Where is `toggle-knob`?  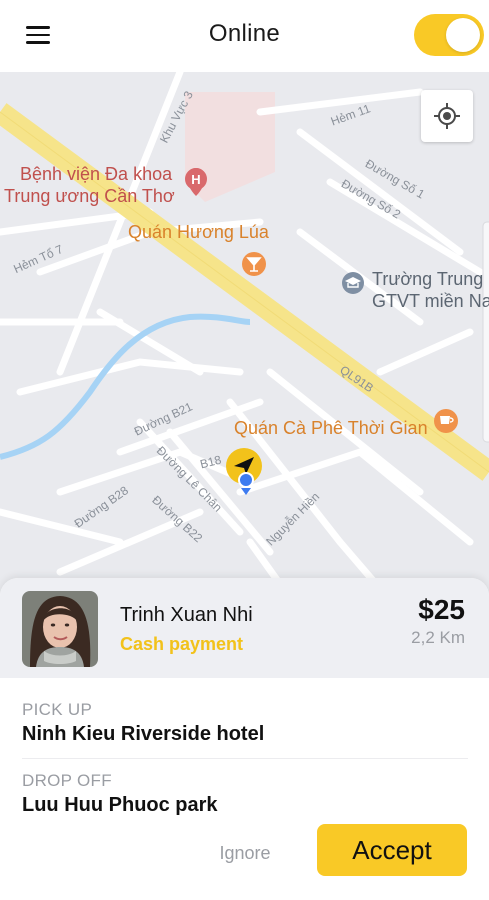 toggle-knob is located at coordinates (463, 35).